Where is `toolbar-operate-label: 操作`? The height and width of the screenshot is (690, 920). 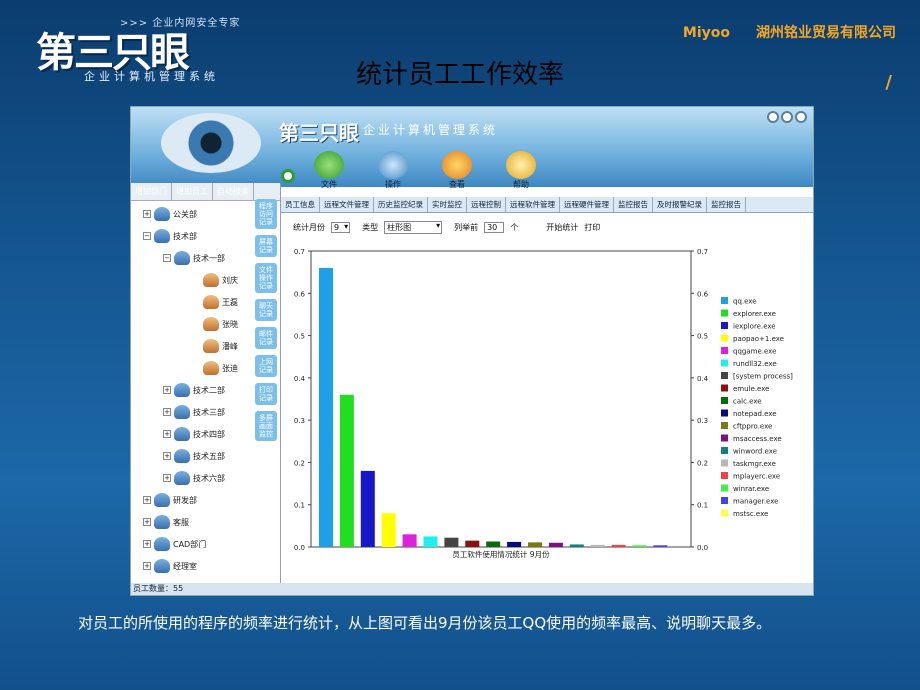
toolbar-operate-label: 操作 is located at coordinates (393, 184).